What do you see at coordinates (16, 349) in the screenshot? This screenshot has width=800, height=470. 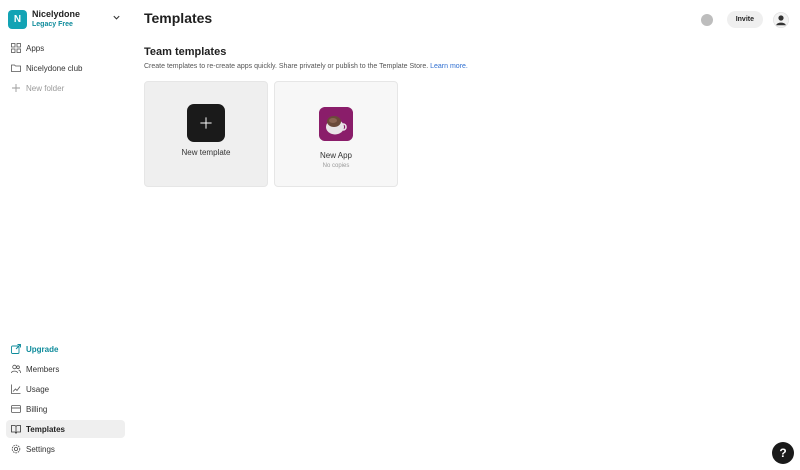 I see `upgrade-icon` at bounding box center [16, 349].